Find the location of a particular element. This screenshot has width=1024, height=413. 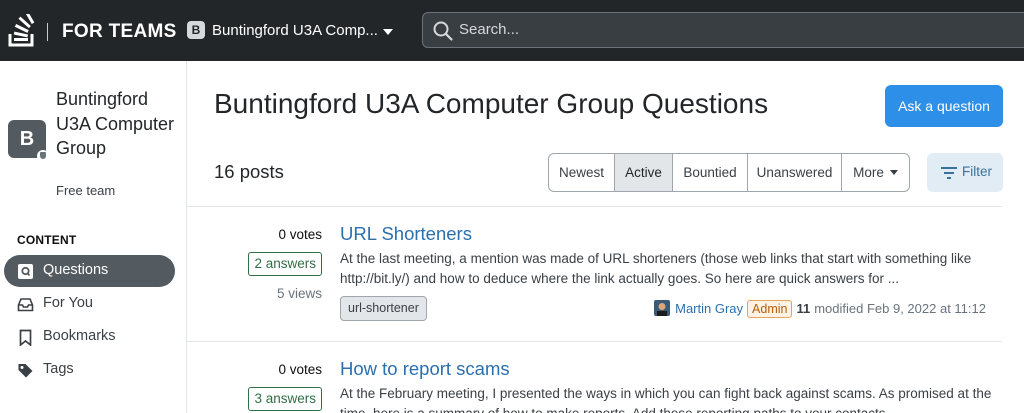

logo-divider is located at coordinates (47, 32).